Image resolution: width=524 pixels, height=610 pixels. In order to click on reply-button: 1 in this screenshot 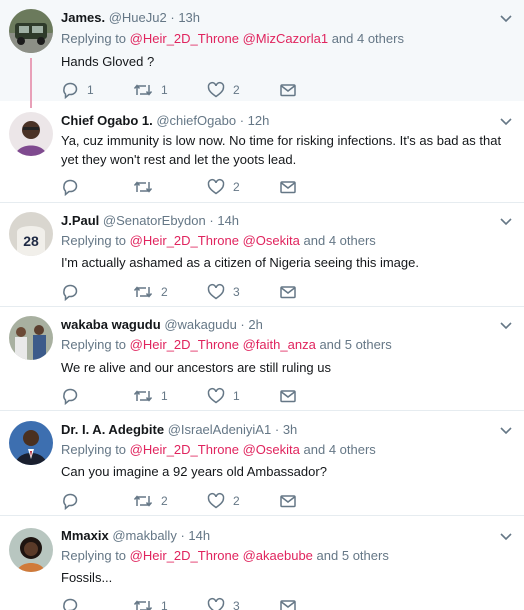, I will do `click(77, 90)`.